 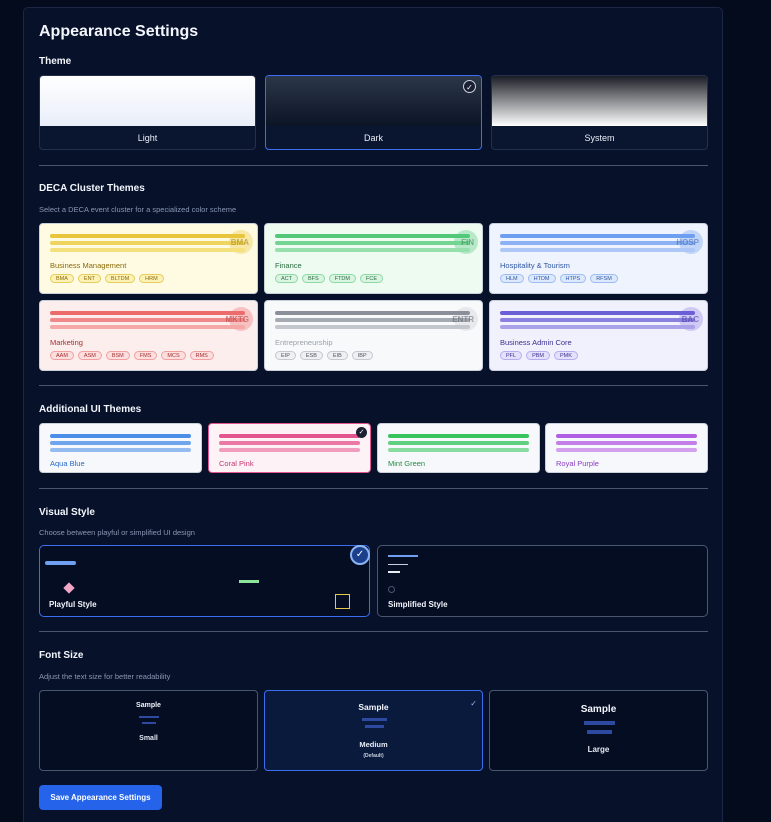 What do you see at coordinates (69, 588) in the screenshot?
I see `diamond-shape` at bounding box center [69, 588].